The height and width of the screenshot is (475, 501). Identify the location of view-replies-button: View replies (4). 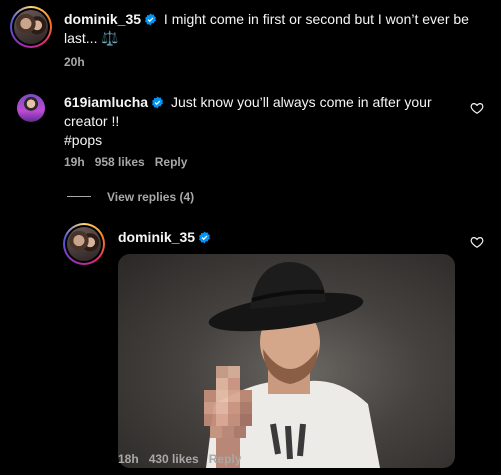
(150, 197).